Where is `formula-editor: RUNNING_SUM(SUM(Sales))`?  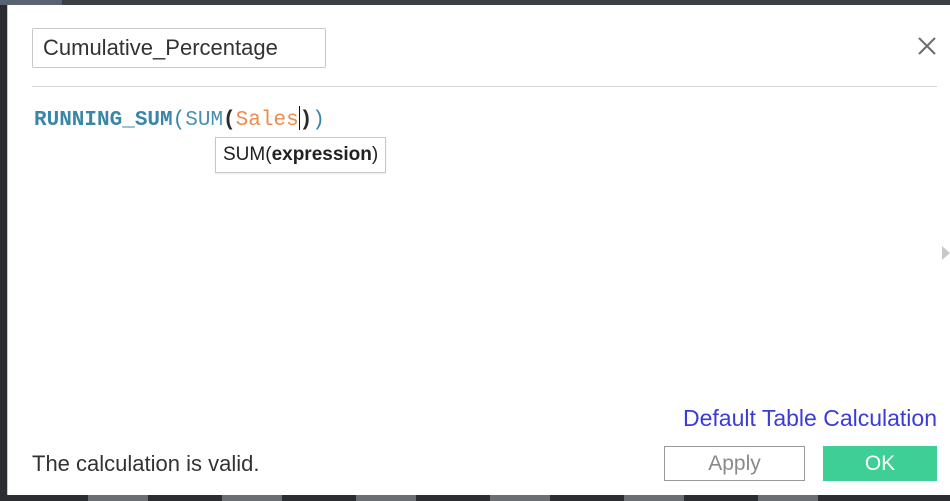 formula-editor: RUNNING_SUM(SUM(Sales)) is located at coordinates (179, 120).